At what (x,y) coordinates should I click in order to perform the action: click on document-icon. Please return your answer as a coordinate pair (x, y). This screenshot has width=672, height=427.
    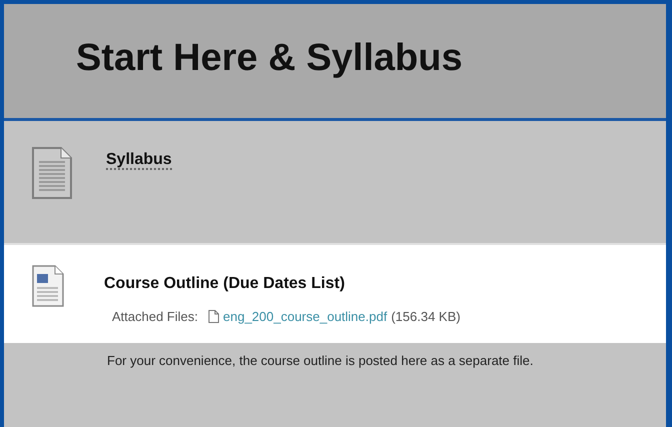
    Looking at the image, I should click on (52, 173).